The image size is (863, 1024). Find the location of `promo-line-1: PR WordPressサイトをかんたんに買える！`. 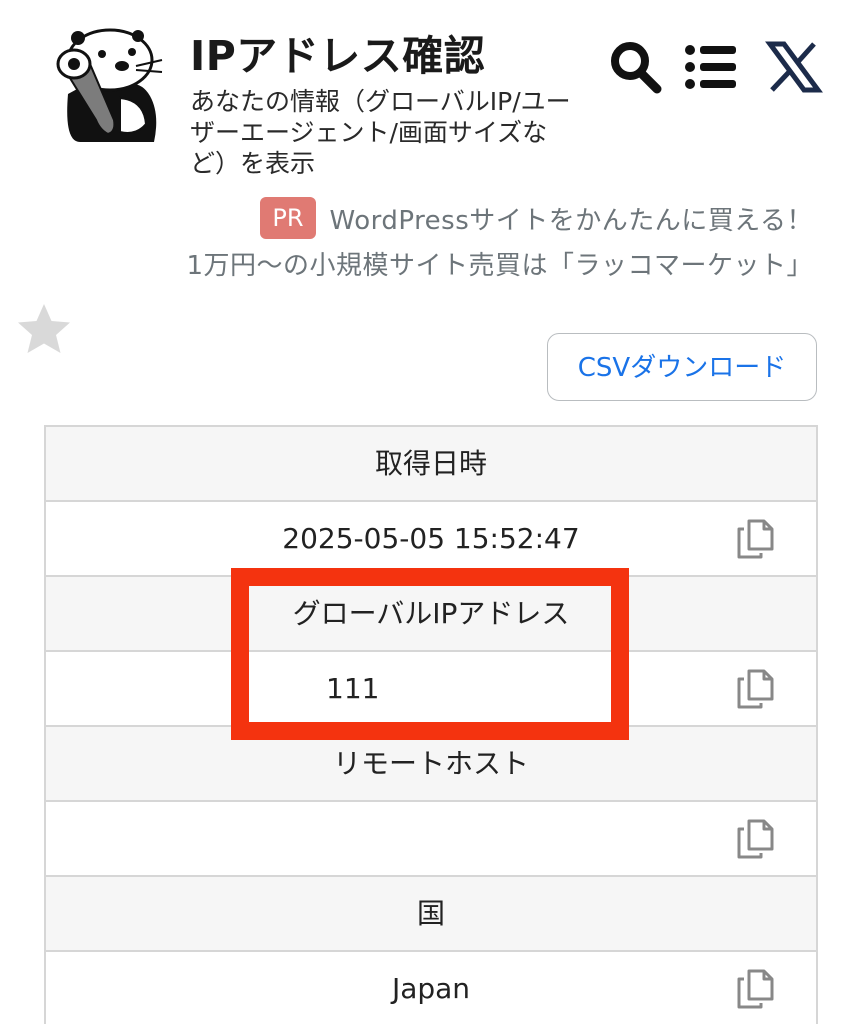

promo-line-1: PR WordPressサイトをかんたんに買える！ is located at coordinates (536, 218).